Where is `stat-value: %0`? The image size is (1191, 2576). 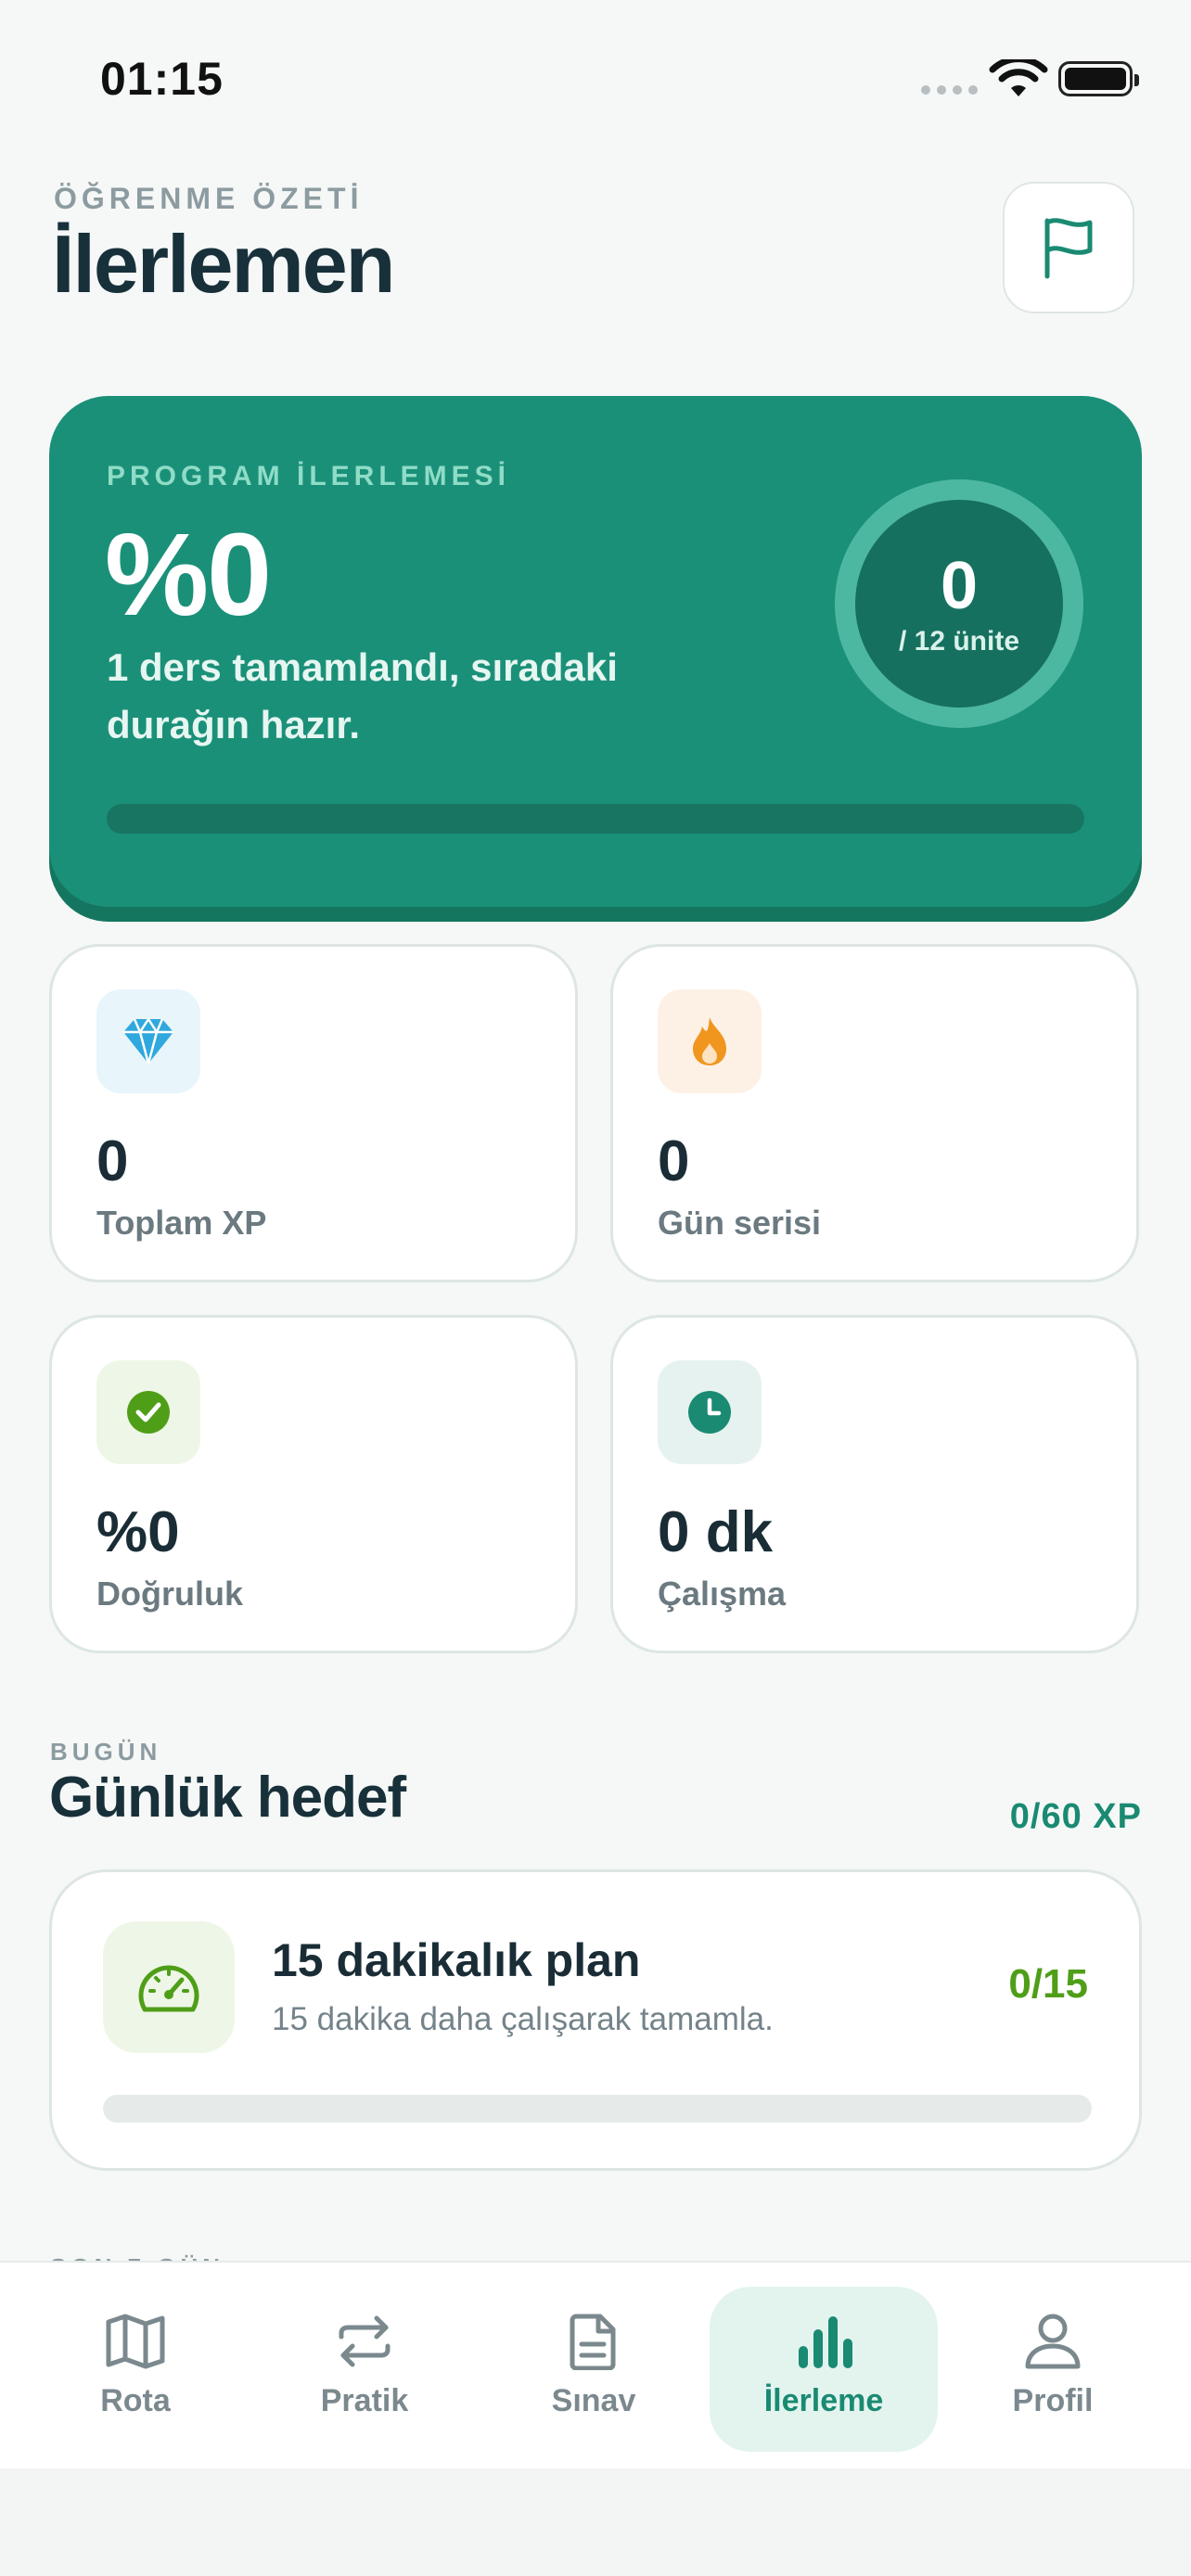 stat-value: %0 is located at coordinates (138, 1532).